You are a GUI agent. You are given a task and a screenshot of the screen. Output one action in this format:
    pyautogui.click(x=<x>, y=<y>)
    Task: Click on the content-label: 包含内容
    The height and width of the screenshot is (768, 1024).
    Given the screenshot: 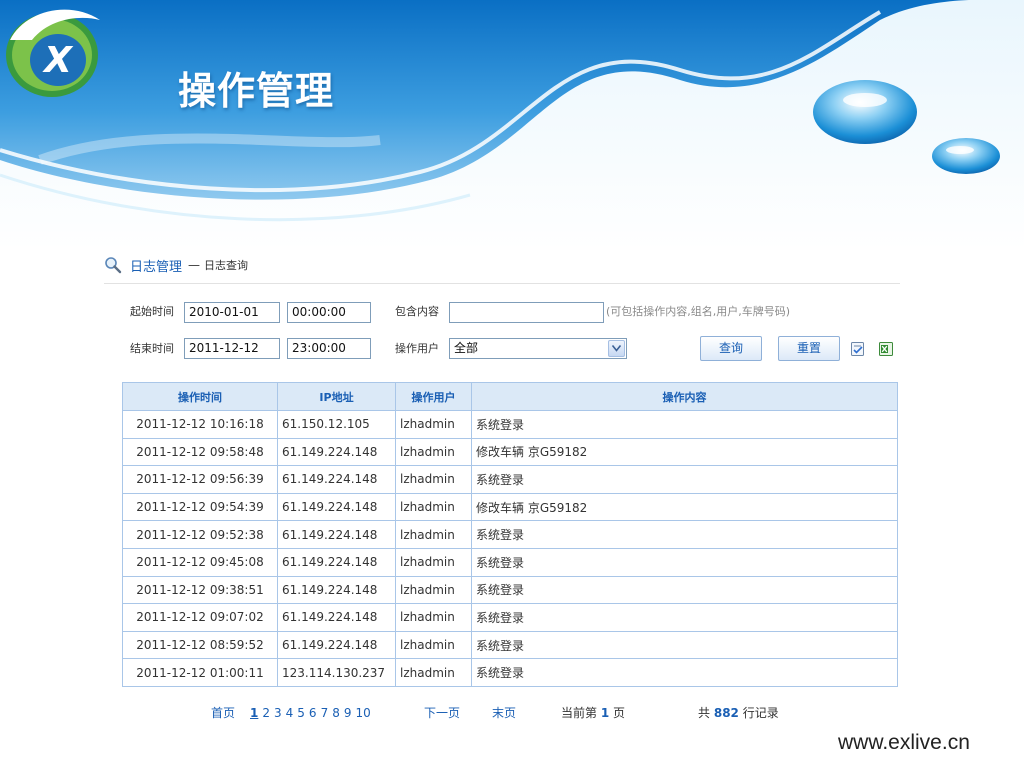 What is the action you would take?
    pyautogui.click(x=417, y=311)
    